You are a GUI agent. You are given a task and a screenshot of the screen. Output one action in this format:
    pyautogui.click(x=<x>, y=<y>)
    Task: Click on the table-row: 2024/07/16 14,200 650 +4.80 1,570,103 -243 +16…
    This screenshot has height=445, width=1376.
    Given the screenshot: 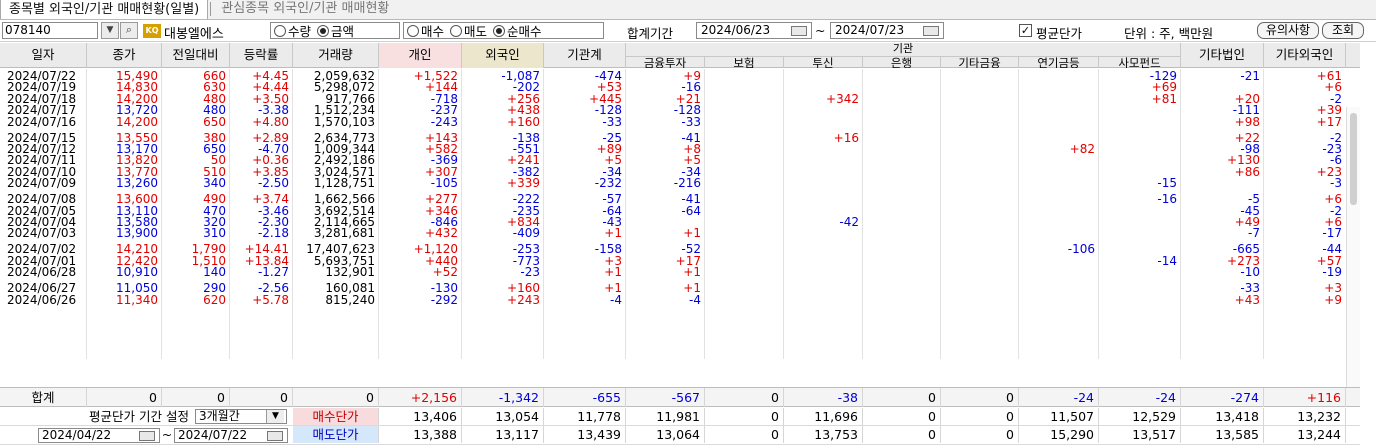 What is the action you would take?
    pyautogui.click(x=680, y=122)
    